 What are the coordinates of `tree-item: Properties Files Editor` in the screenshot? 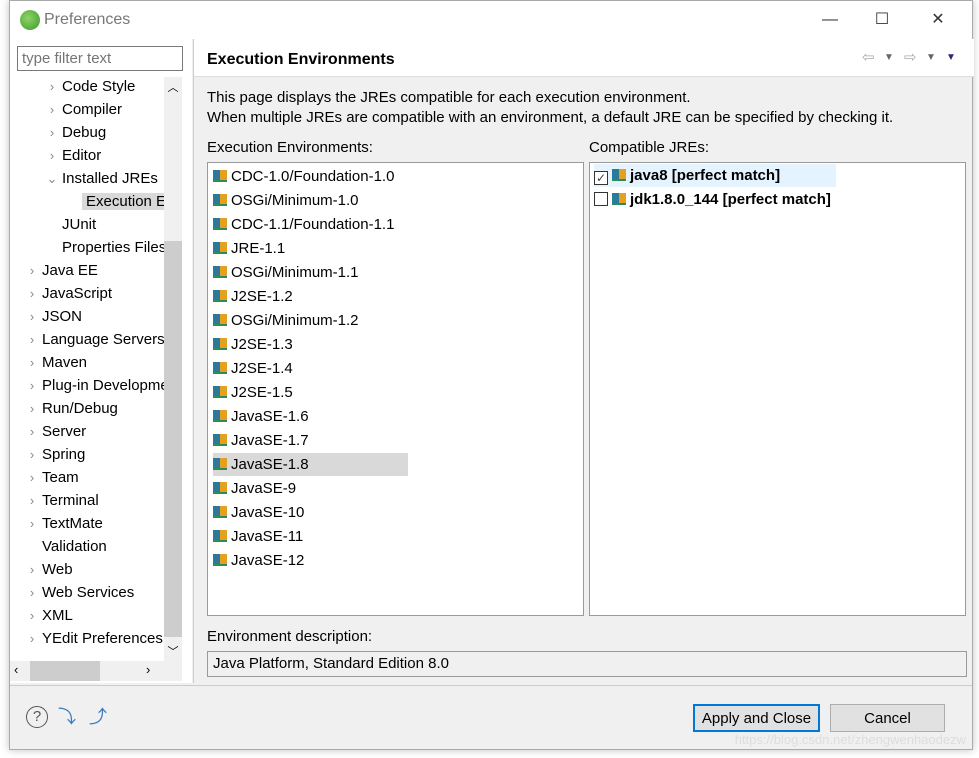 It's located at (103, 247).